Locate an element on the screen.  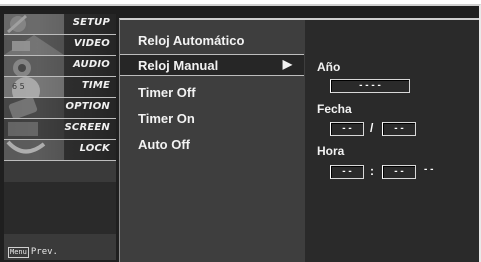
category-label: VIDEO is located at coordinates (91, 43).